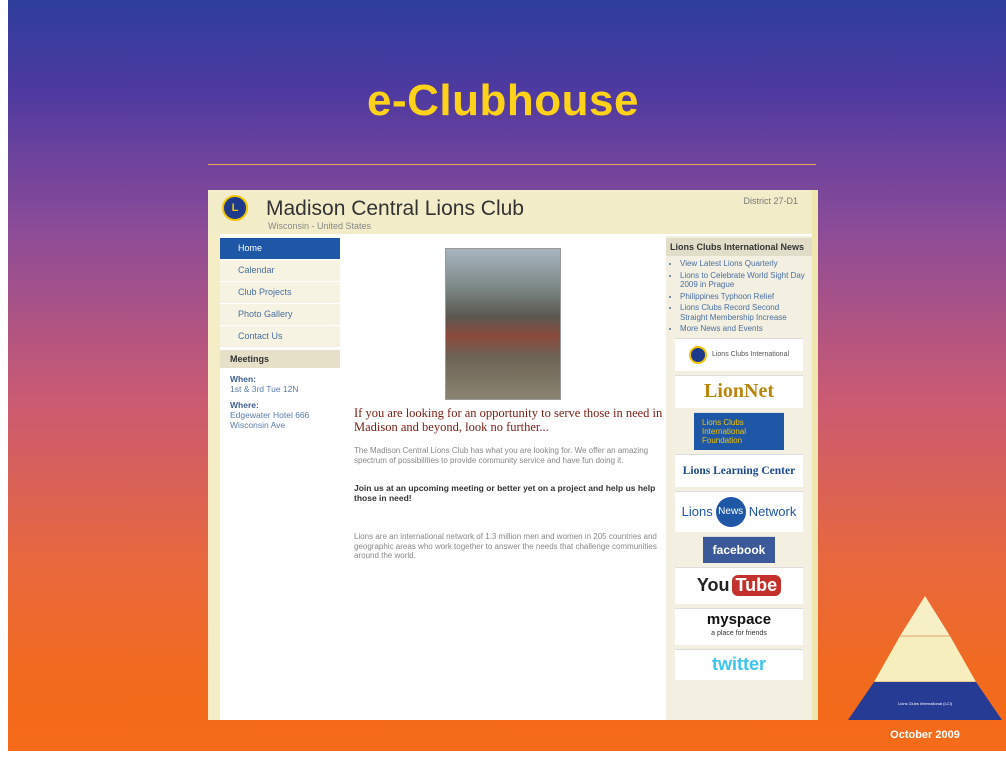  What do you see at coordinates (243, 379) in the screenshot?
I see `when-label: When:` at bounding box center [243, 379].